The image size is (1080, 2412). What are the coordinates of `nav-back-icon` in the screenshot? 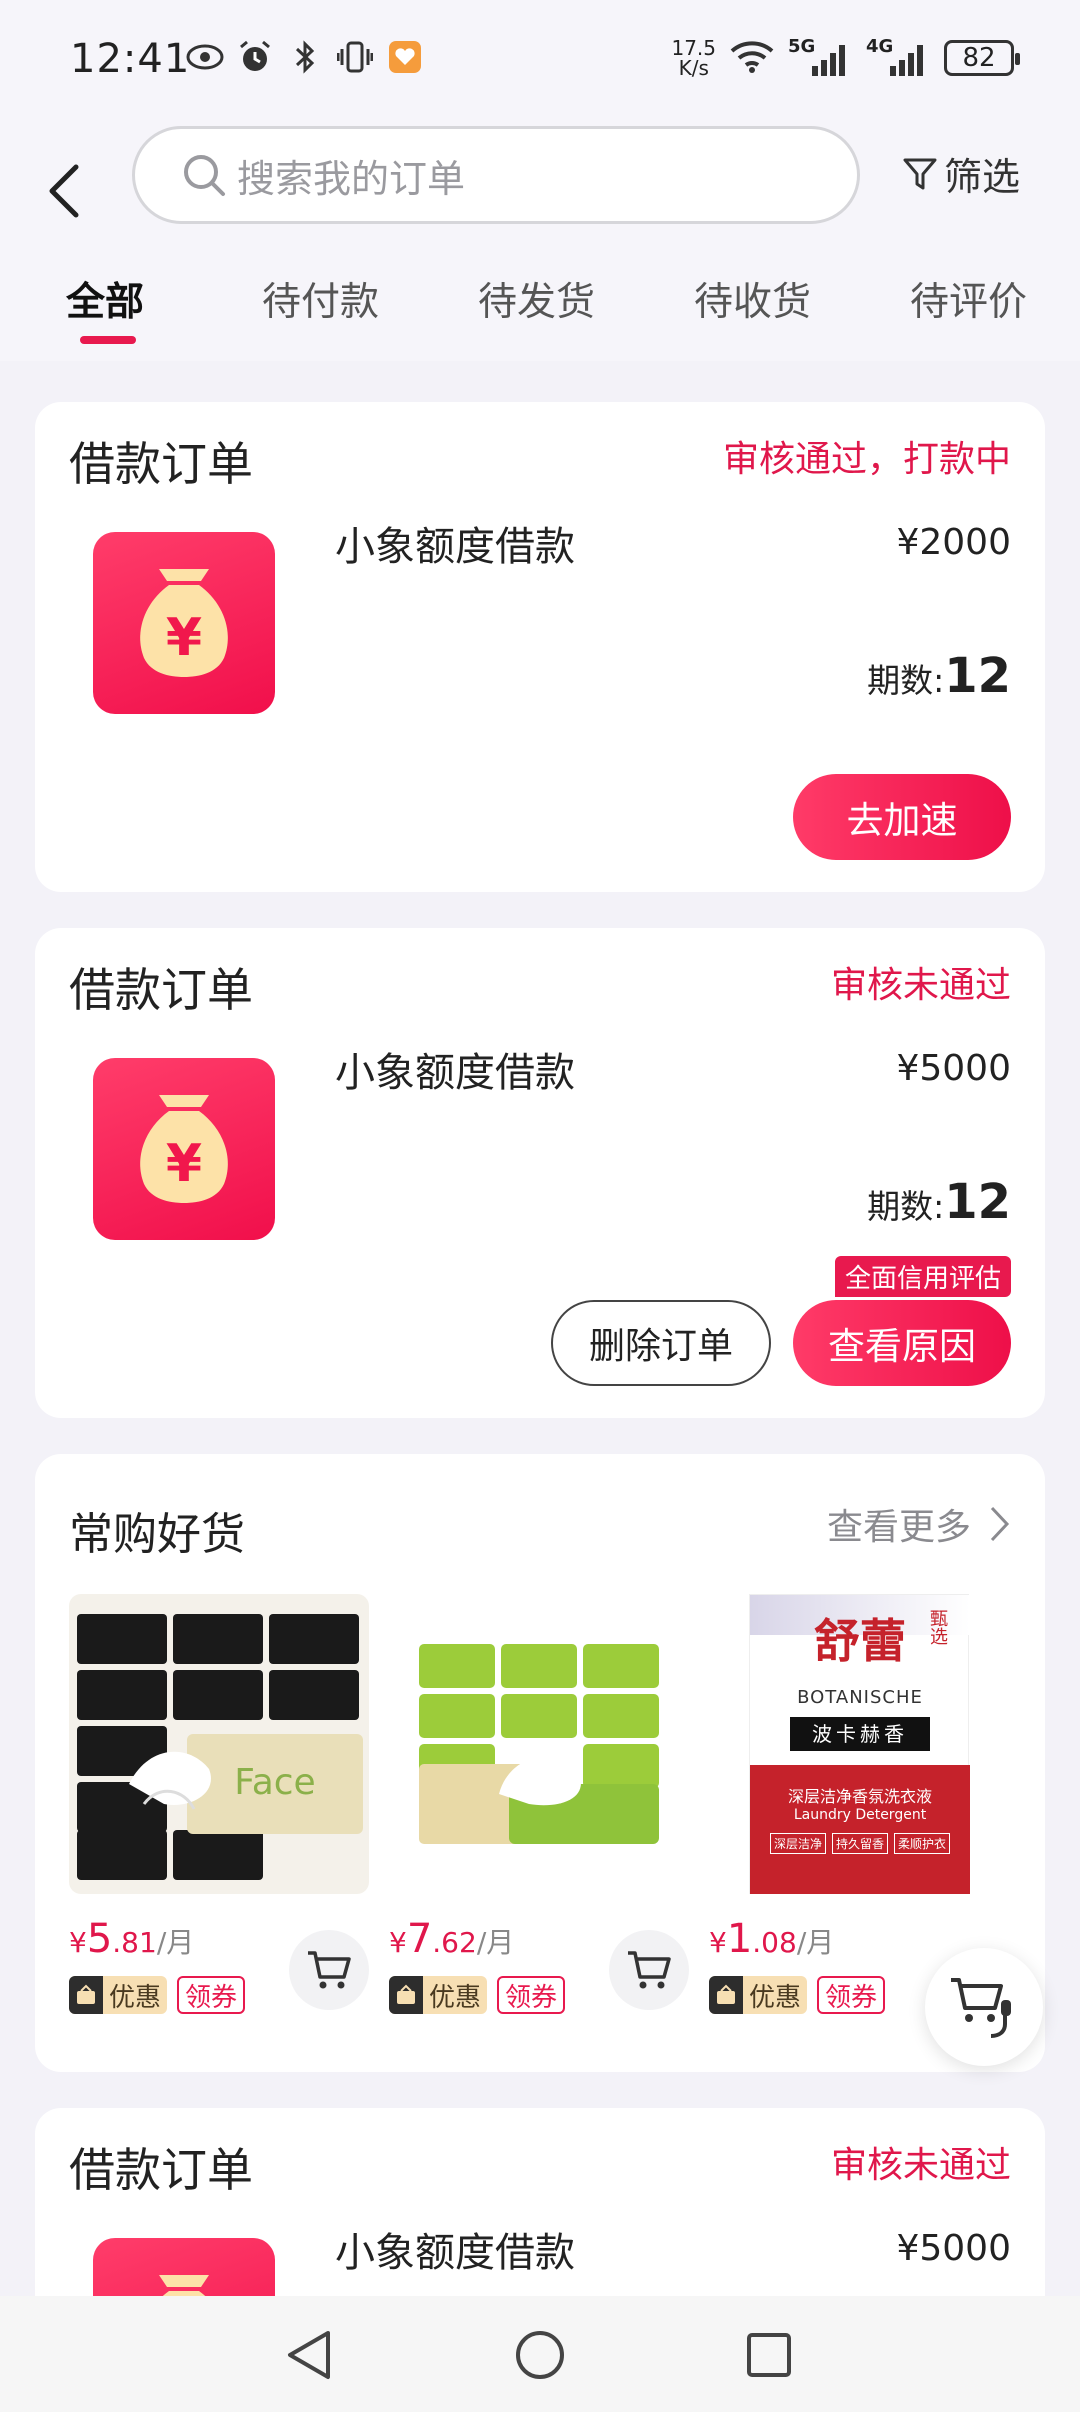 It's located at (309, 2355).